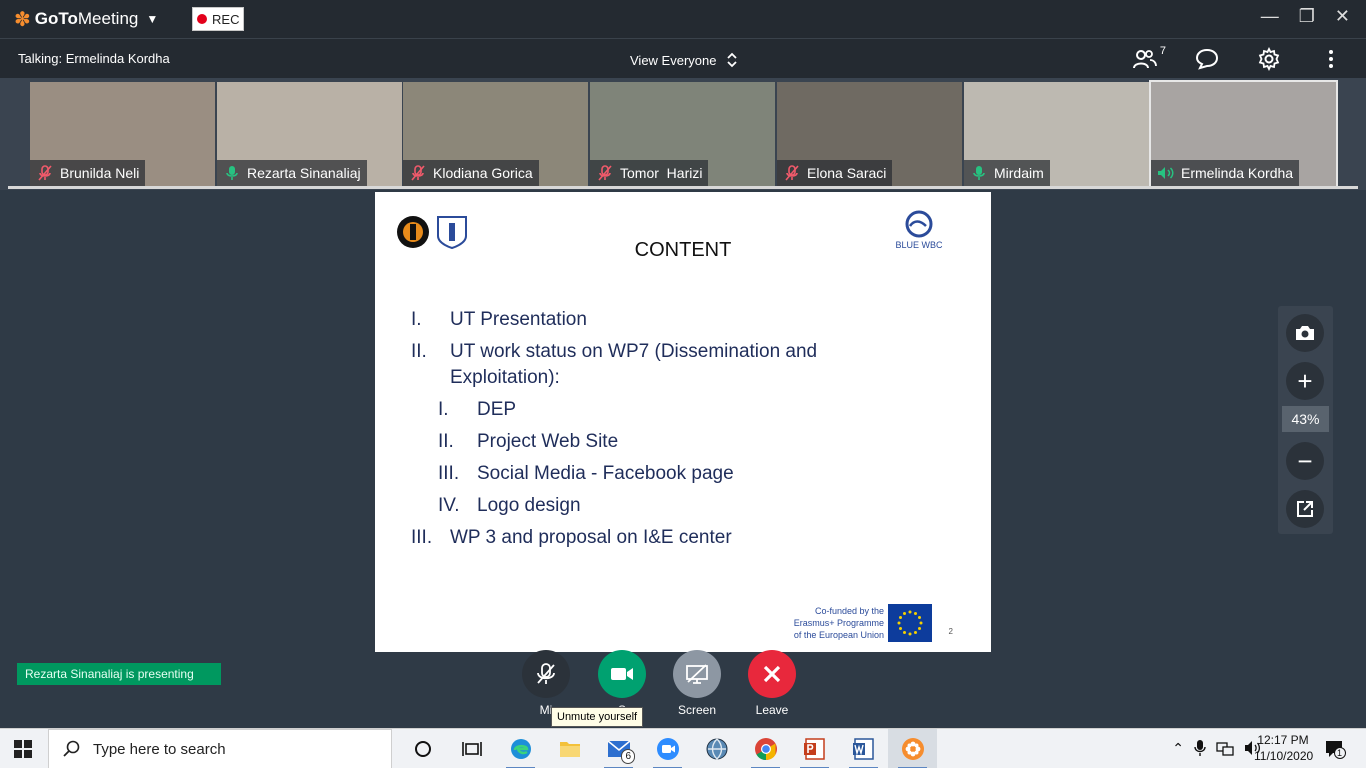 The height and width of the screenshot is (768, 1366). Describe the element at coordinates (122, 134) in the screenshot. I see `video-tile: Brunilda Neli` at that location.